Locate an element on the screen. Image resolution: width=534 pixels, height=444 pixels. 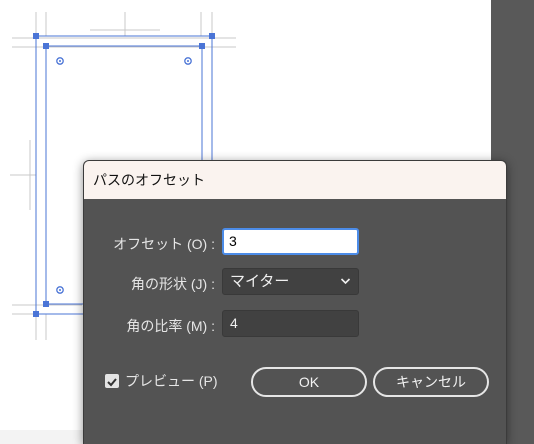
corners-select-value: マイター is located at coordinates (260, 281).